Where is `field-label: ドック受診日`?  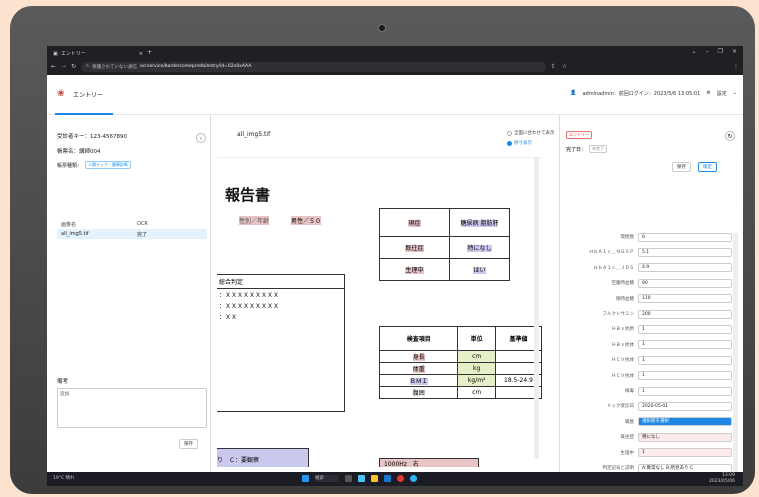
field-label: ドック受診日 is located at coordinates (620, 407).